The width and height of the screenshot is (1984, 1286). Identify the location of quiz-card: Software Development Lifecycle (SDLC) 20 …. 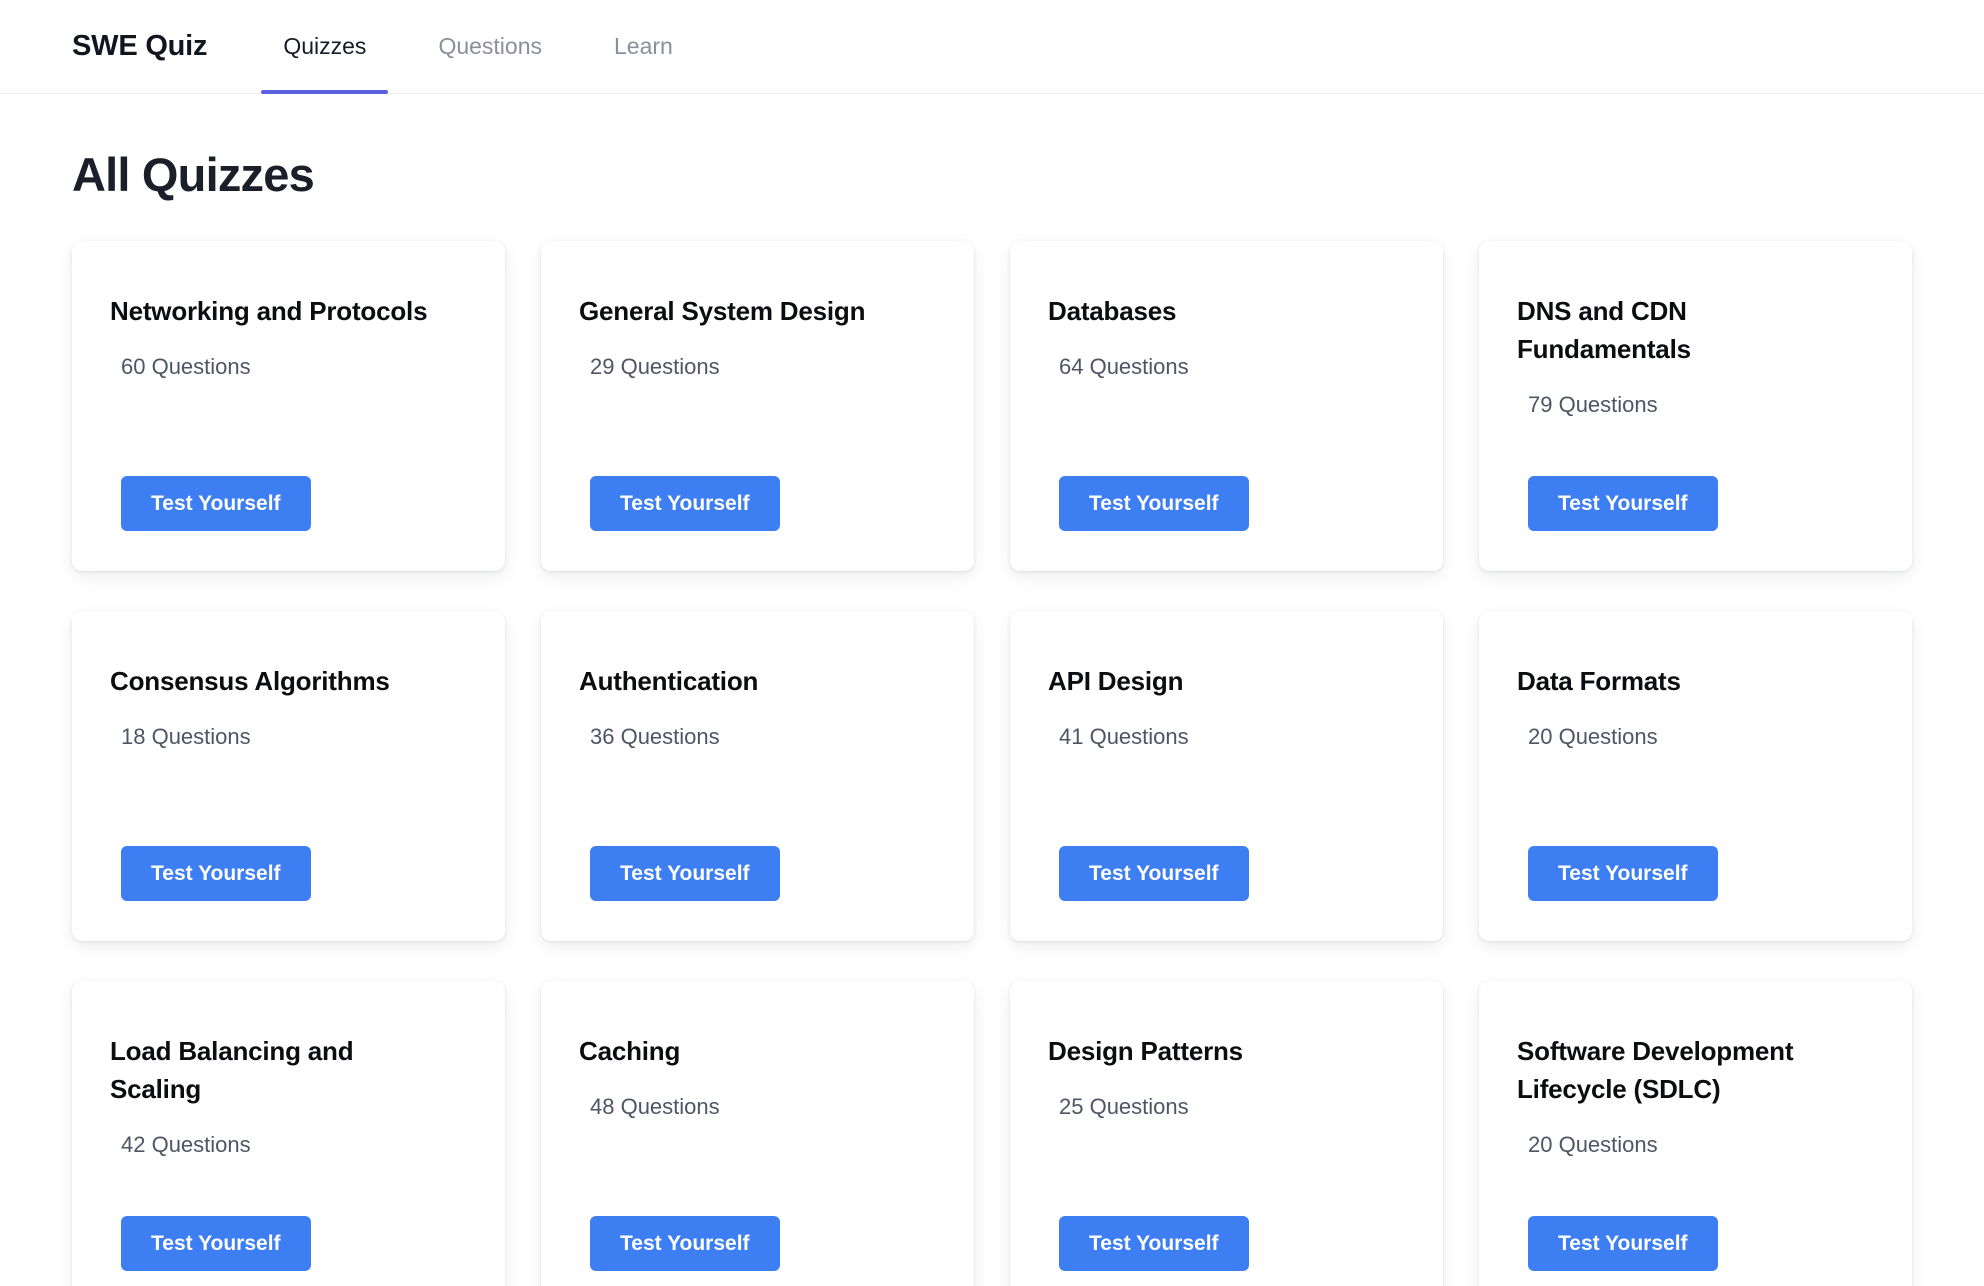
(1695, 1133).